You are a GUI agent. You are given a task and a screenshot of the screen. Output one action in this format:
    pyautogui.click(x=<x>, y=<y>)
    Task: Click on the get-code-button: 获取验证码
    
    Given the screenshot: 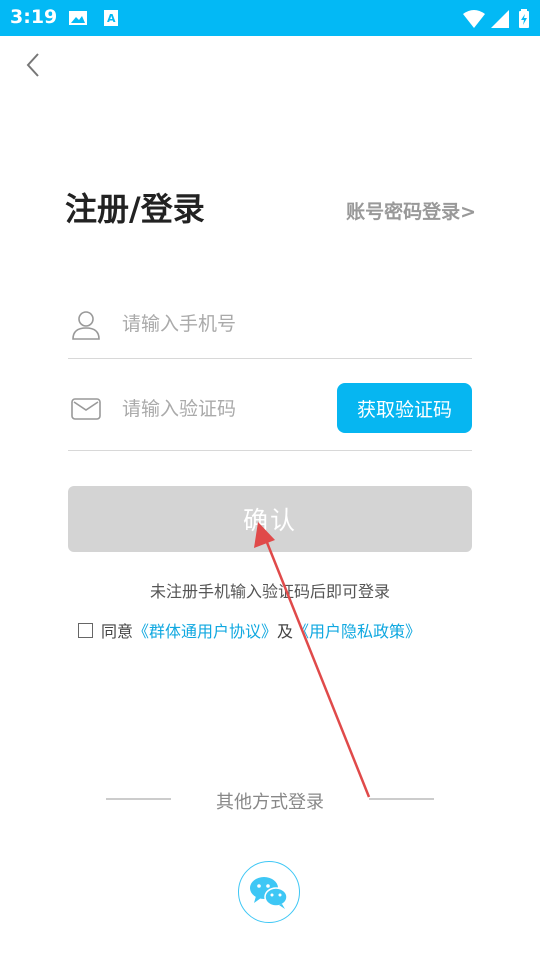 What is the action you would take?
    pyautogui.click(x=404, y=408)
    